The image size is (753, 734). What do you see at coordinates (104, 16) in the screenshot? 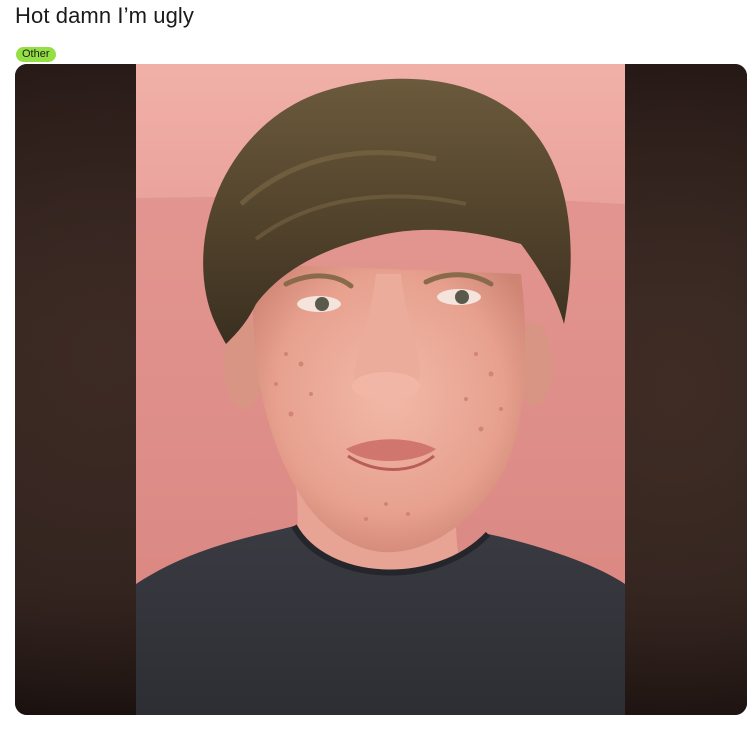
I see `post-title: Hot damn I’m ugly` at bounding box center [104, 16].